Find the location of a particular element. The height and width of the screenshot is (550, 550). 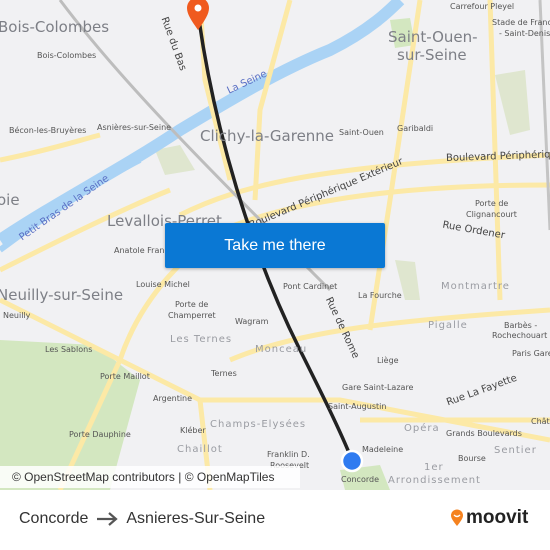

origin-marker-icon is located at coordinates (352, 461).